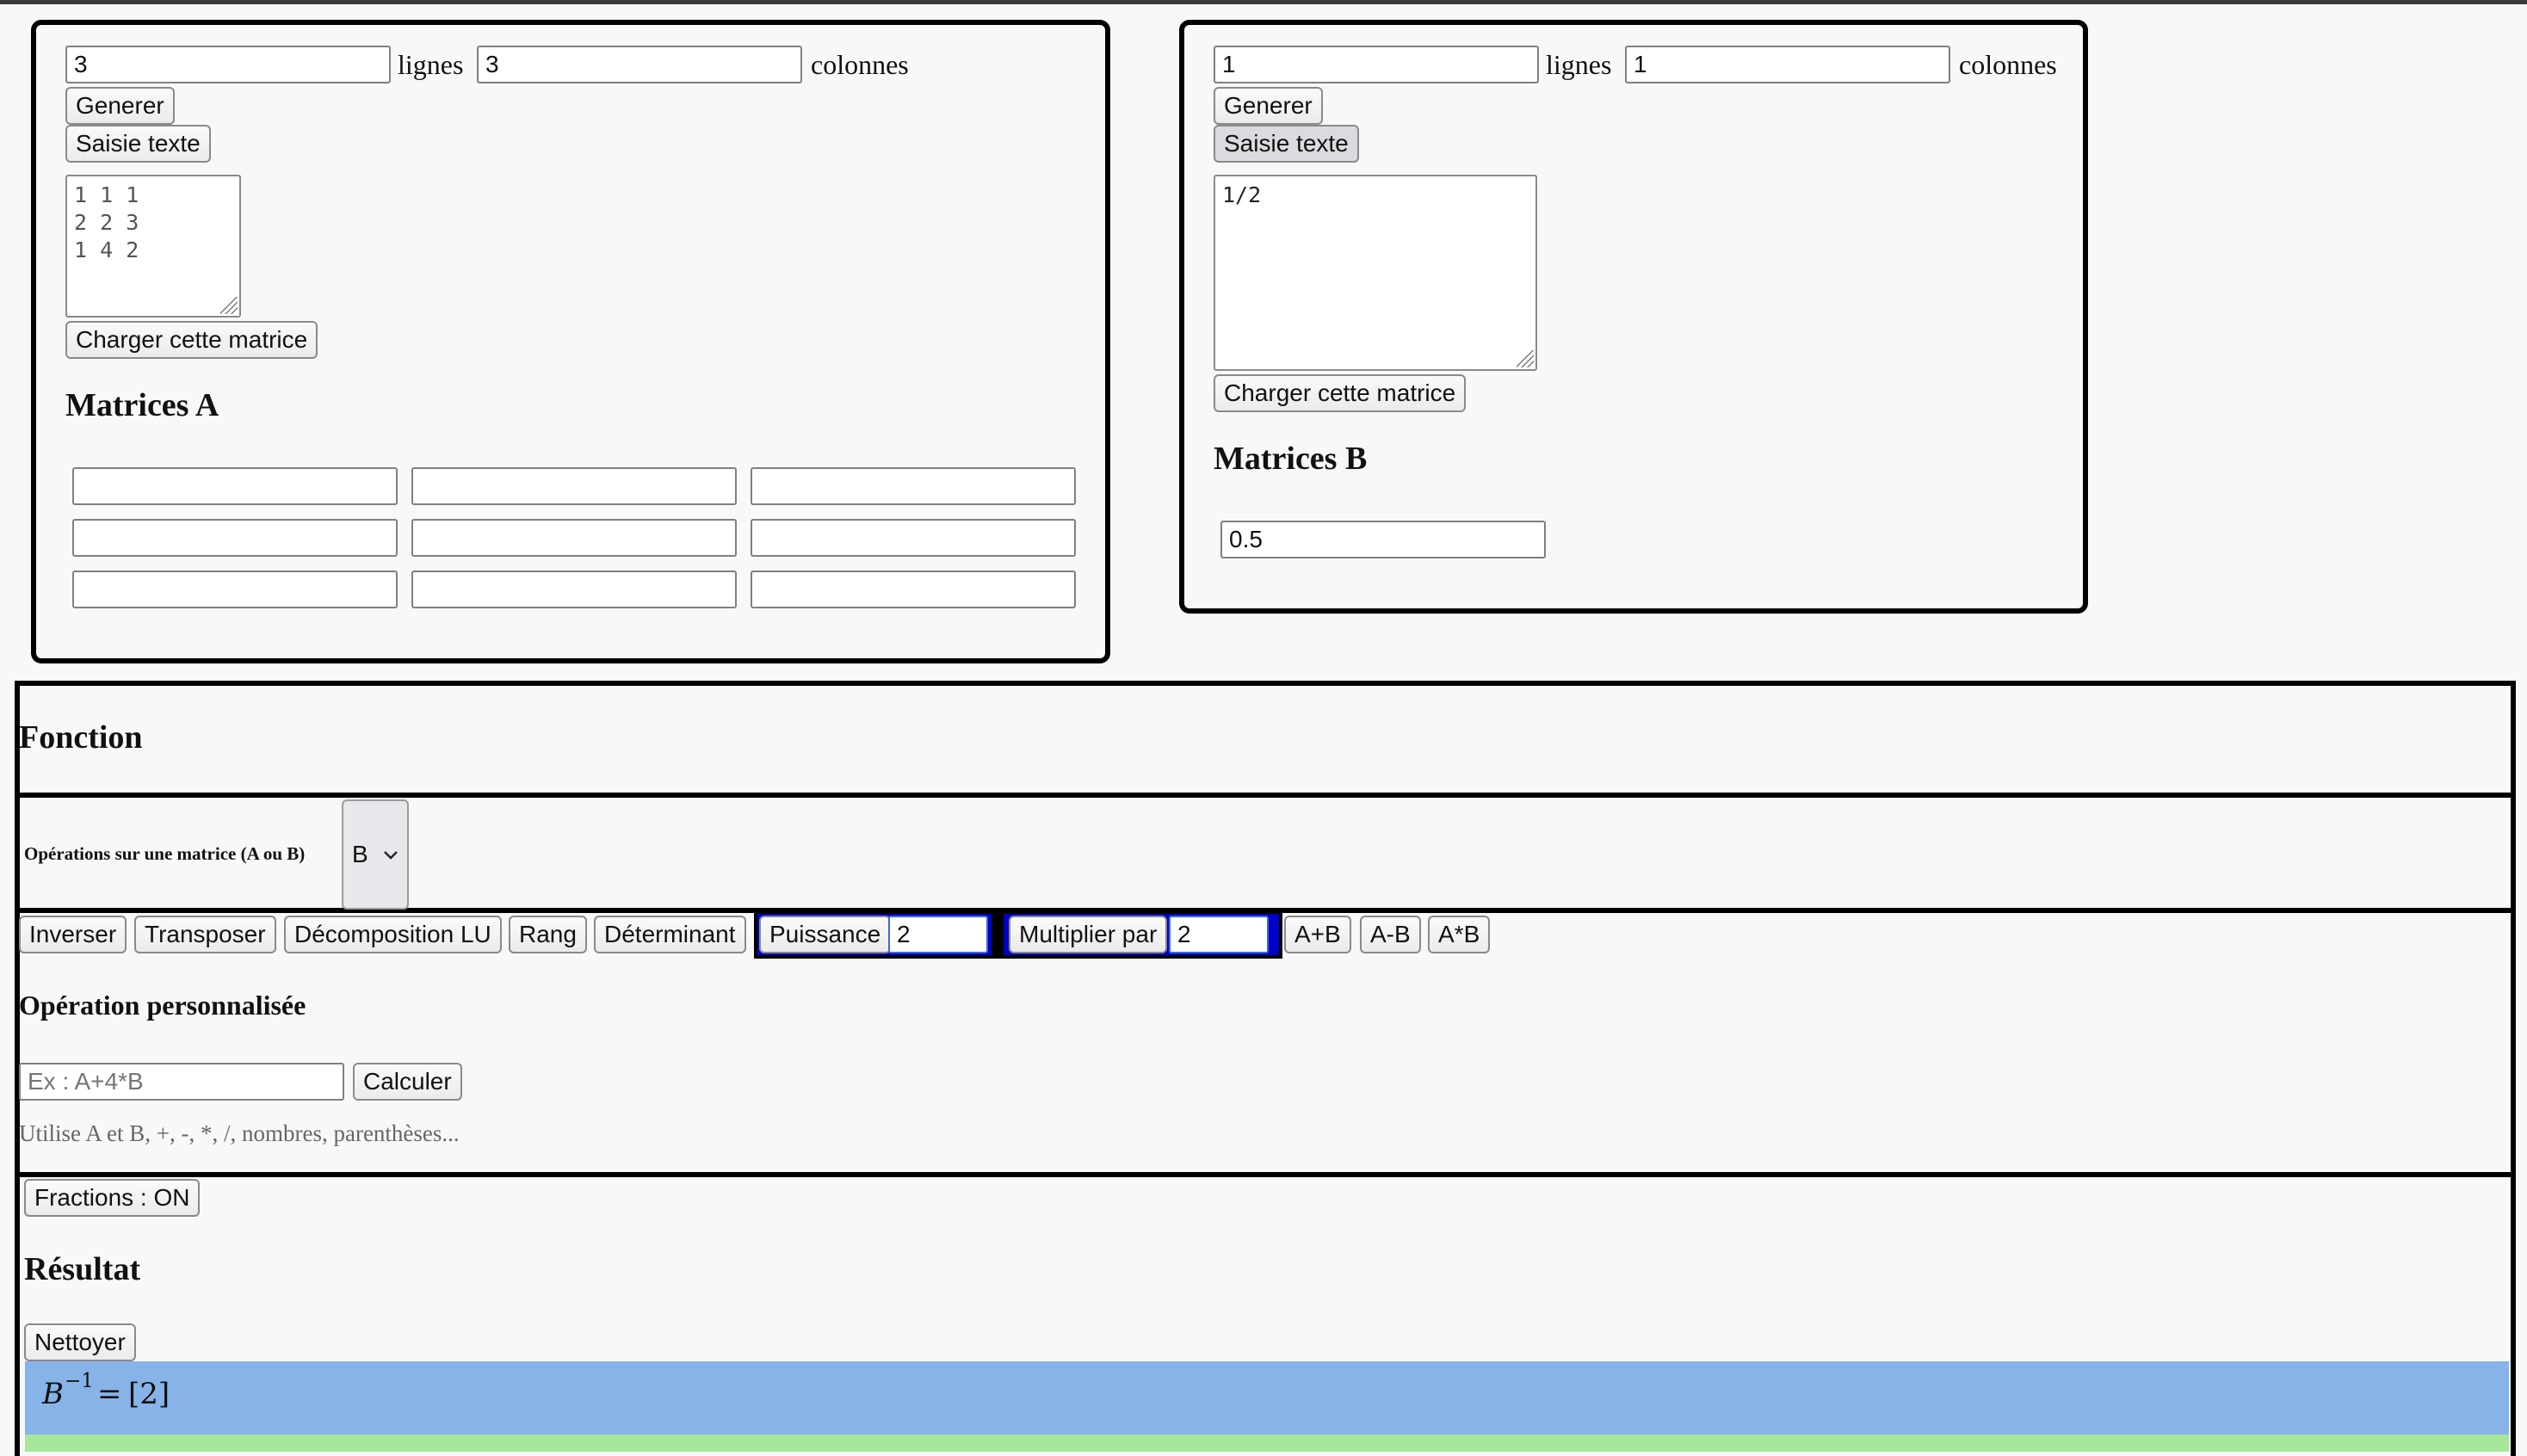  What do you see at coordinates (1340, 393) in the screenshot?
I see `matrix-b-load-button: Charger cette matrice` at bounding box center [1340, 393].